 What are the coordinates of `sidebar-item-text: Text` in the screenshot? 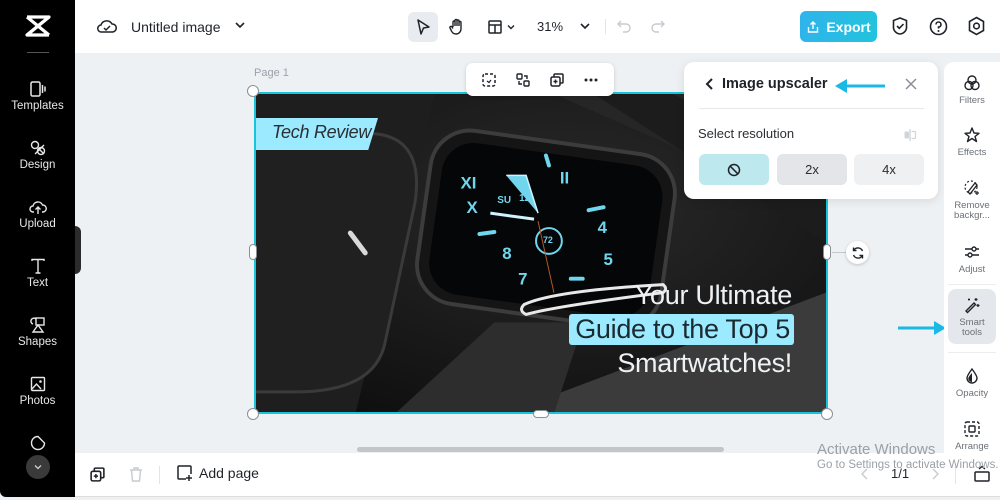 It's located at (37, 273).